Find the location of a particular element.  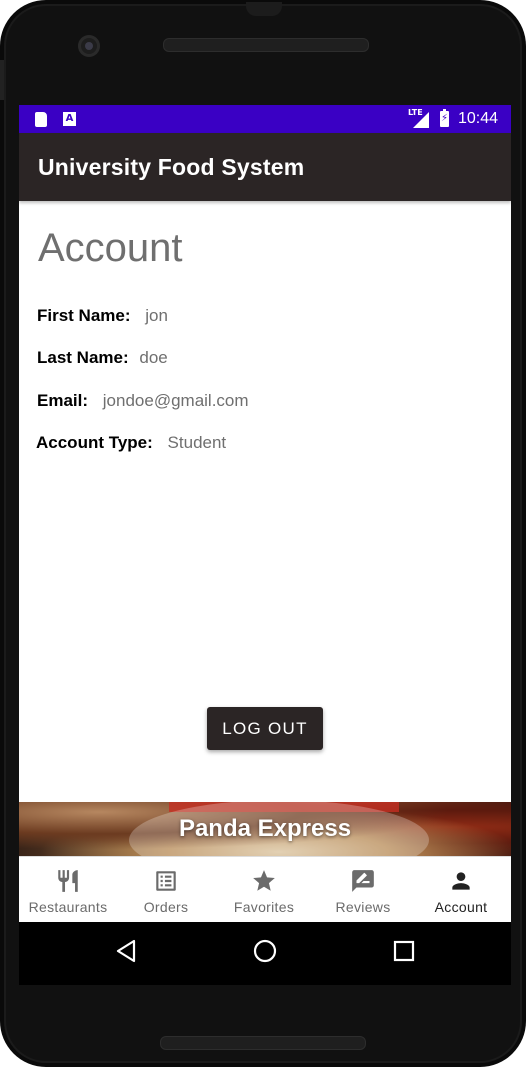

person-icon is located at coordinates (461, 881).